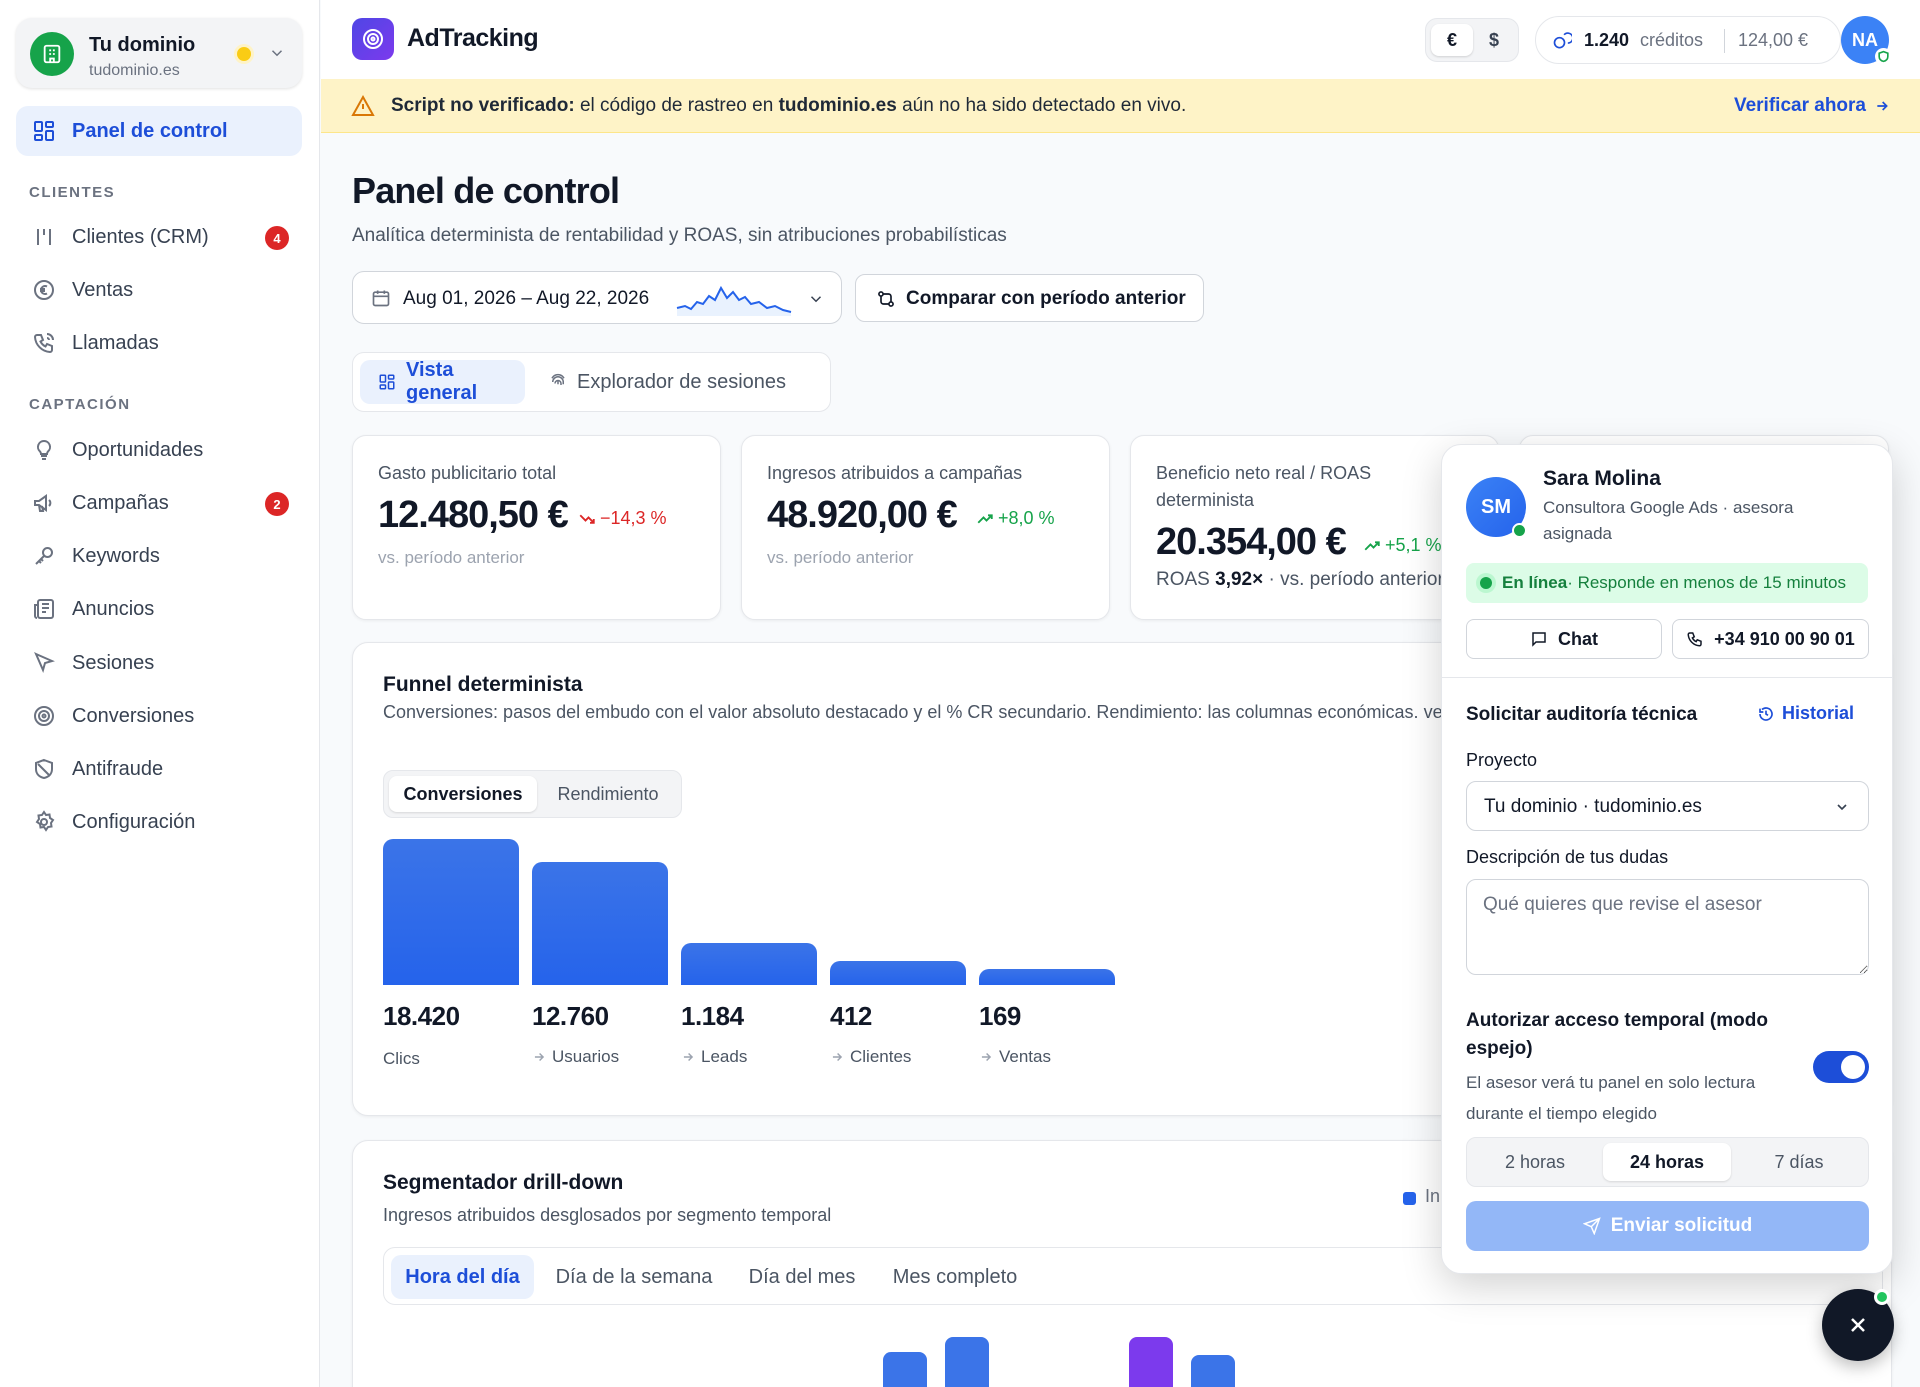 This screenshot has width=1920, height=1387. Describe the element at coordinates (159, 609) in the screenshot. I see `sidebar-item-anuncios: Anuncios` at that location.